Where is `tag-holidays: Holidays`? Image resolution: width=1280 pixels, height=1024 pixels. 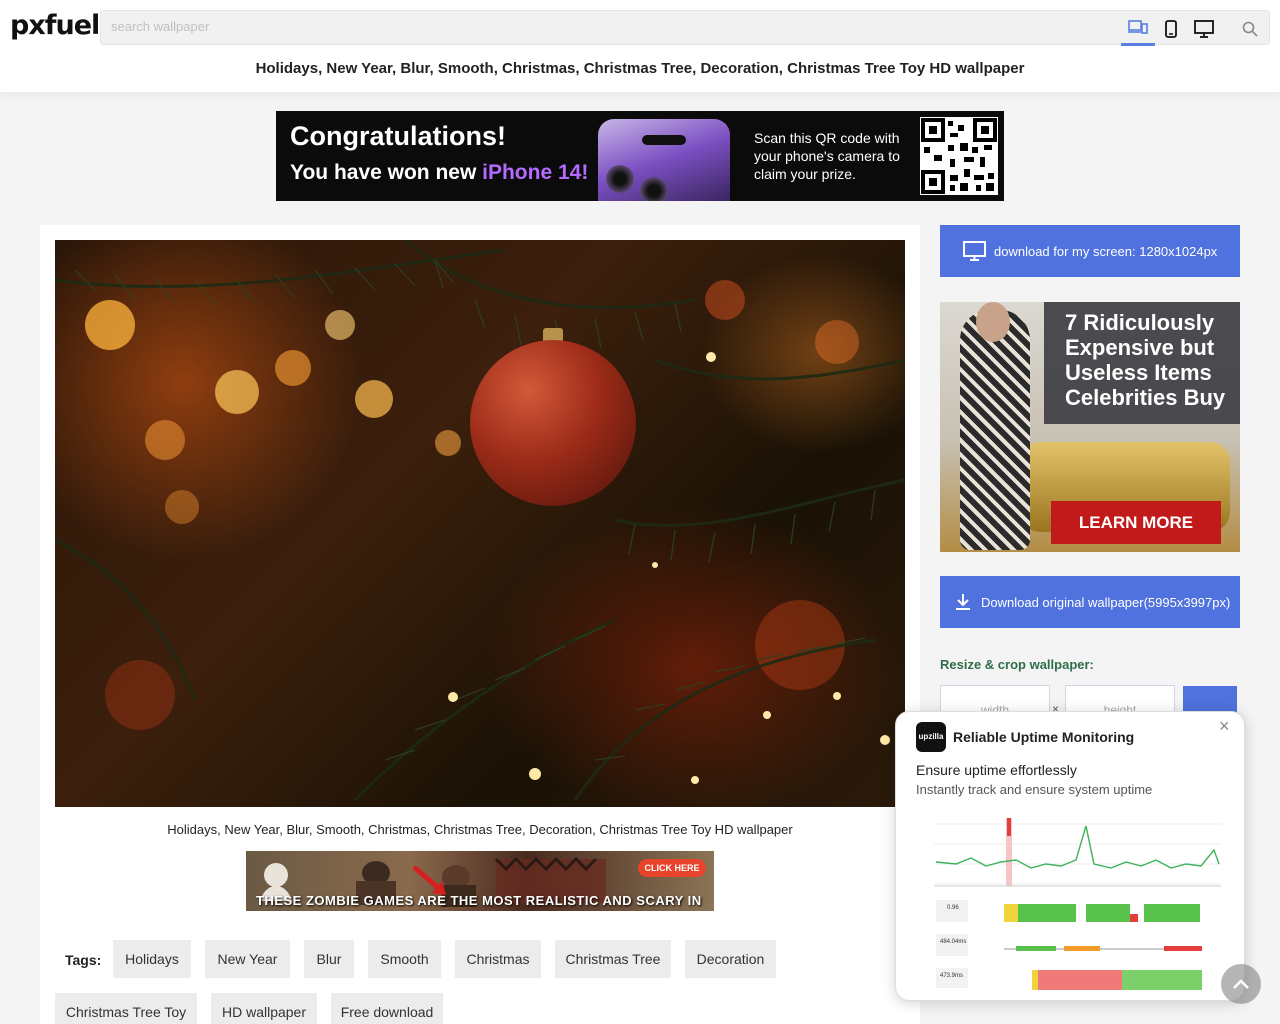
tag-holidays: Holidays is located at coordinates (152, 959).